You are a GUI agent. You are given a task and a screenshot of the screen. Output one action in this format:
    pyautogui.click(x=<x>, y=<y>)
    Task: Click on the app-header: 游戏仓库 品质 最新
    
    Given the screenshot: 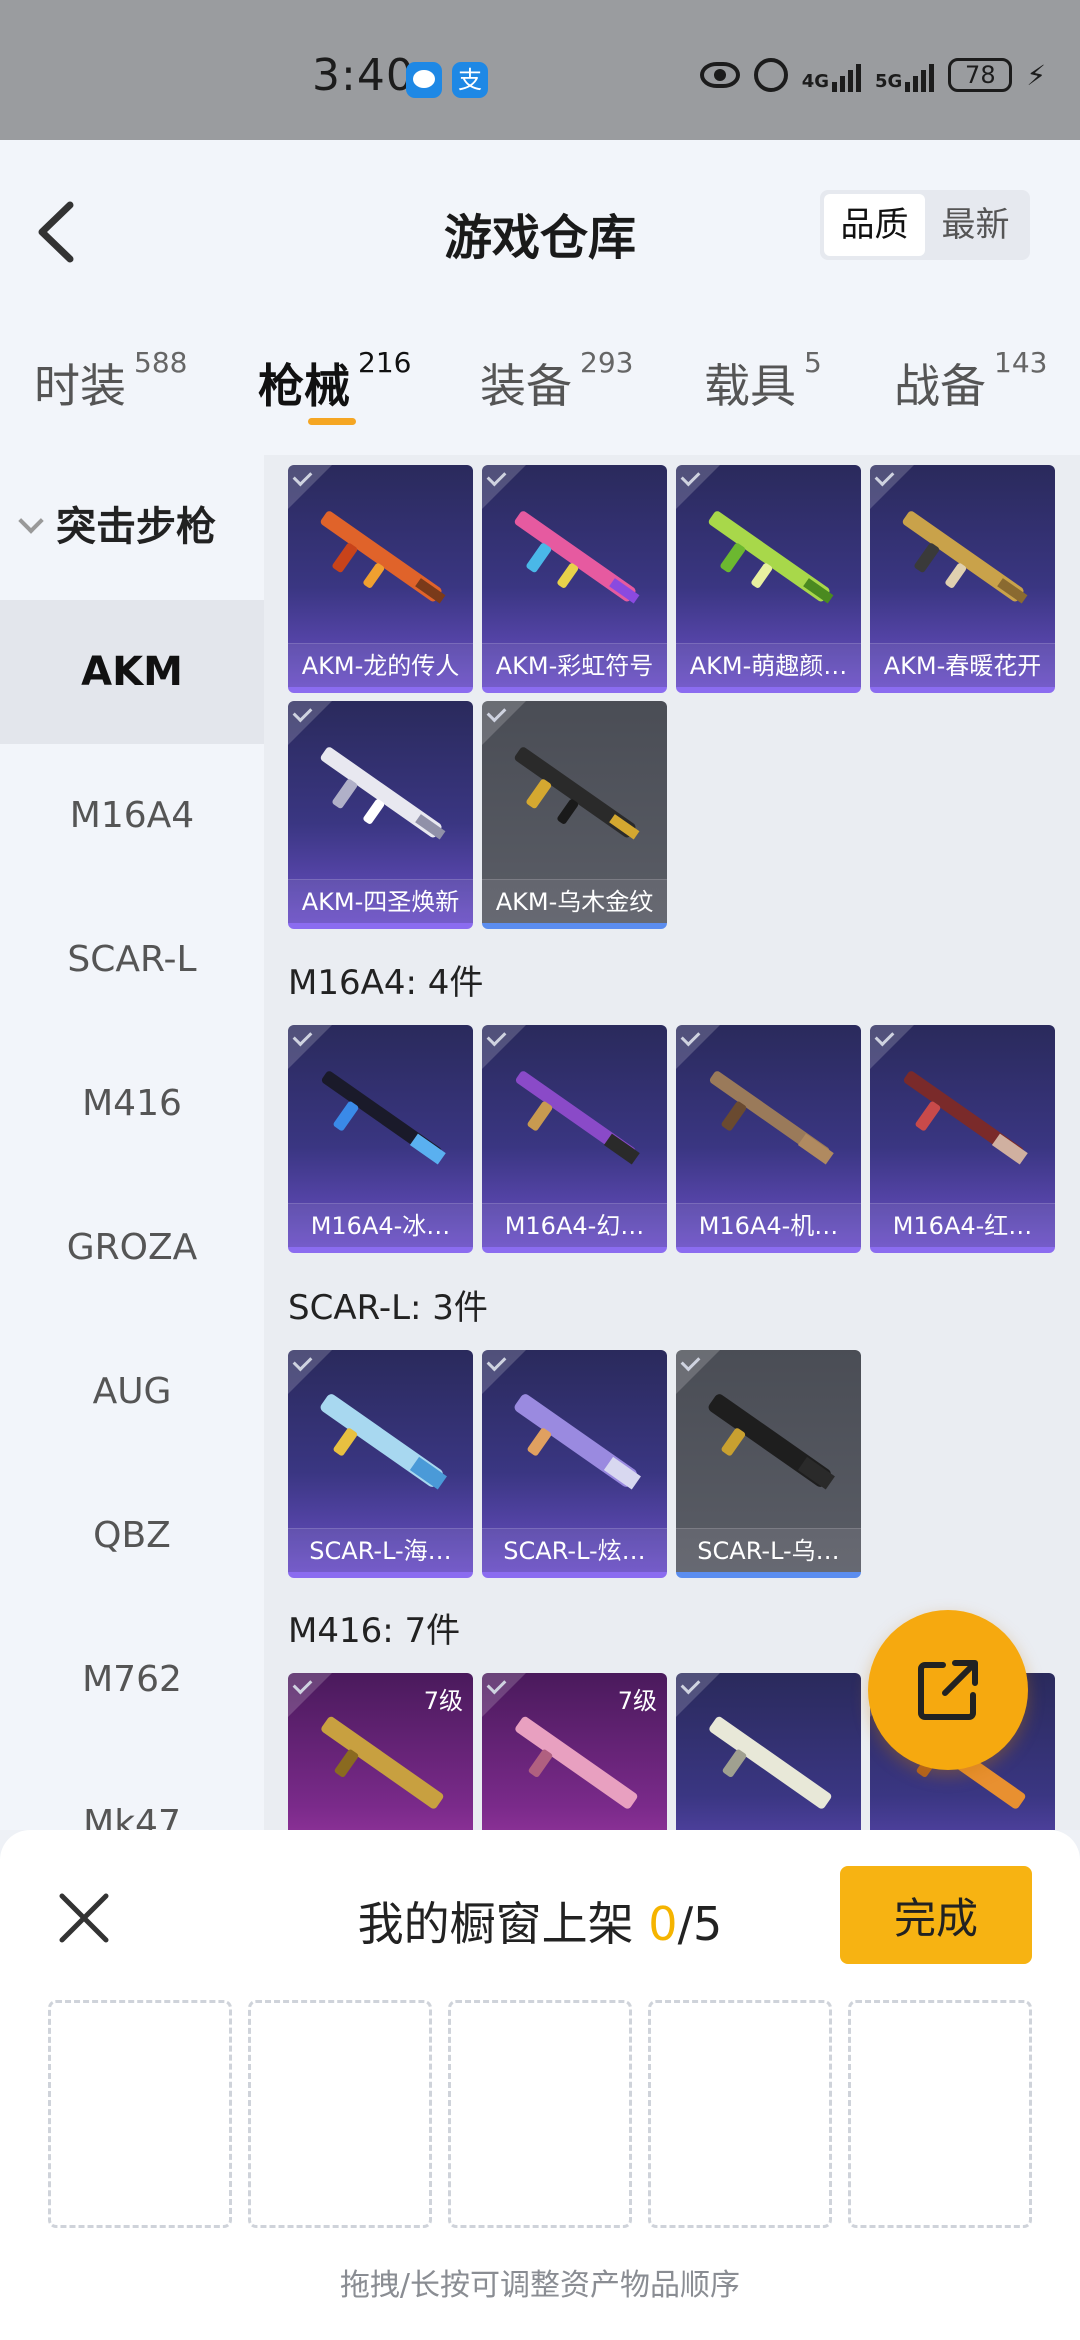 What is the action you would take?
    pyautogui.click(x=540, y=225)
    